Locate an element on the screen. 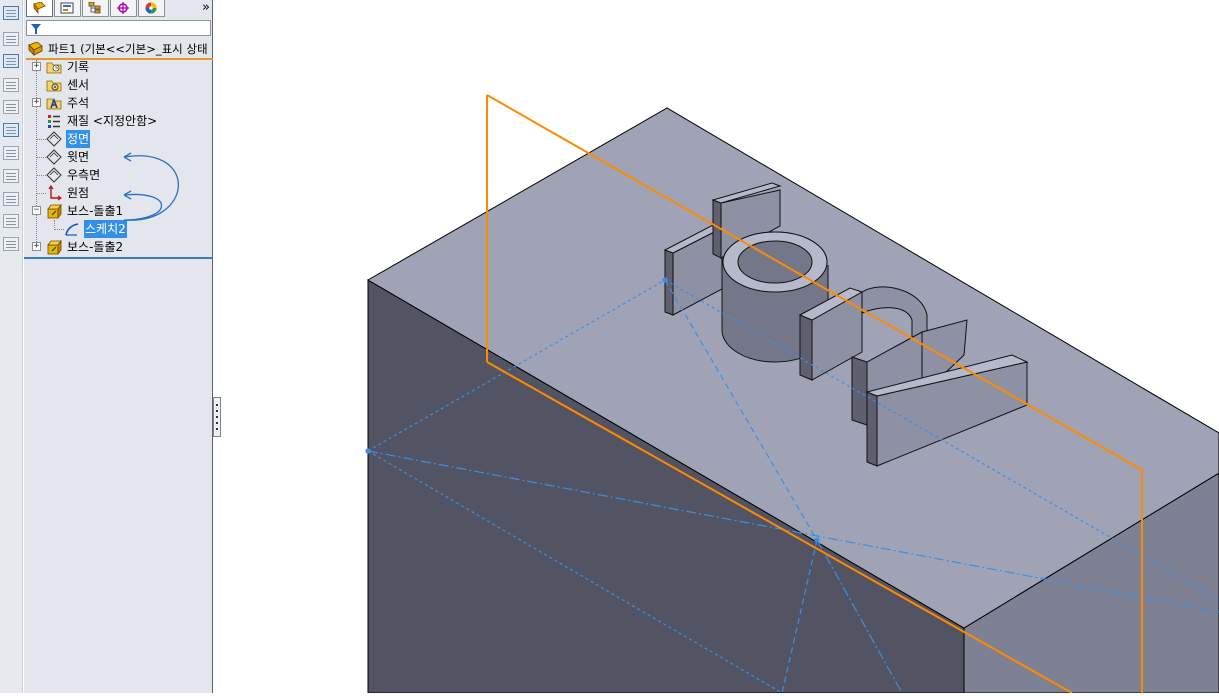  panel-collapse-handle is located at coordinates (217, 417).